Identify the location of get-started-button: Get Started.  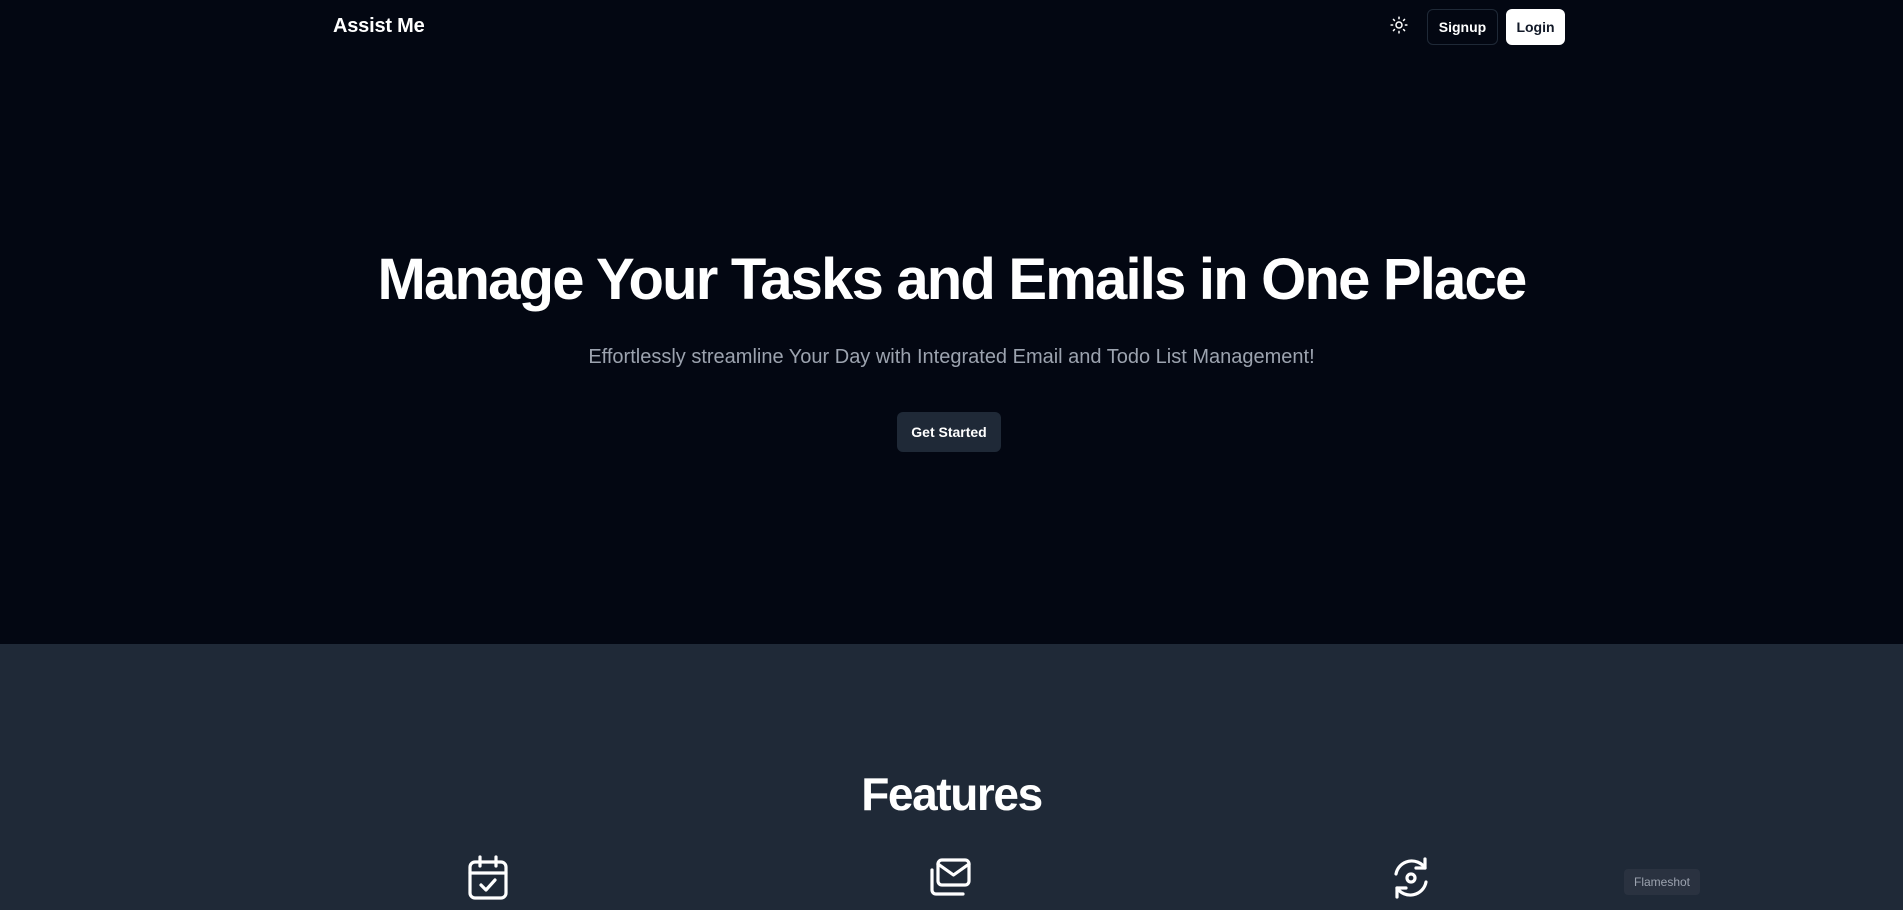
(949, 432).